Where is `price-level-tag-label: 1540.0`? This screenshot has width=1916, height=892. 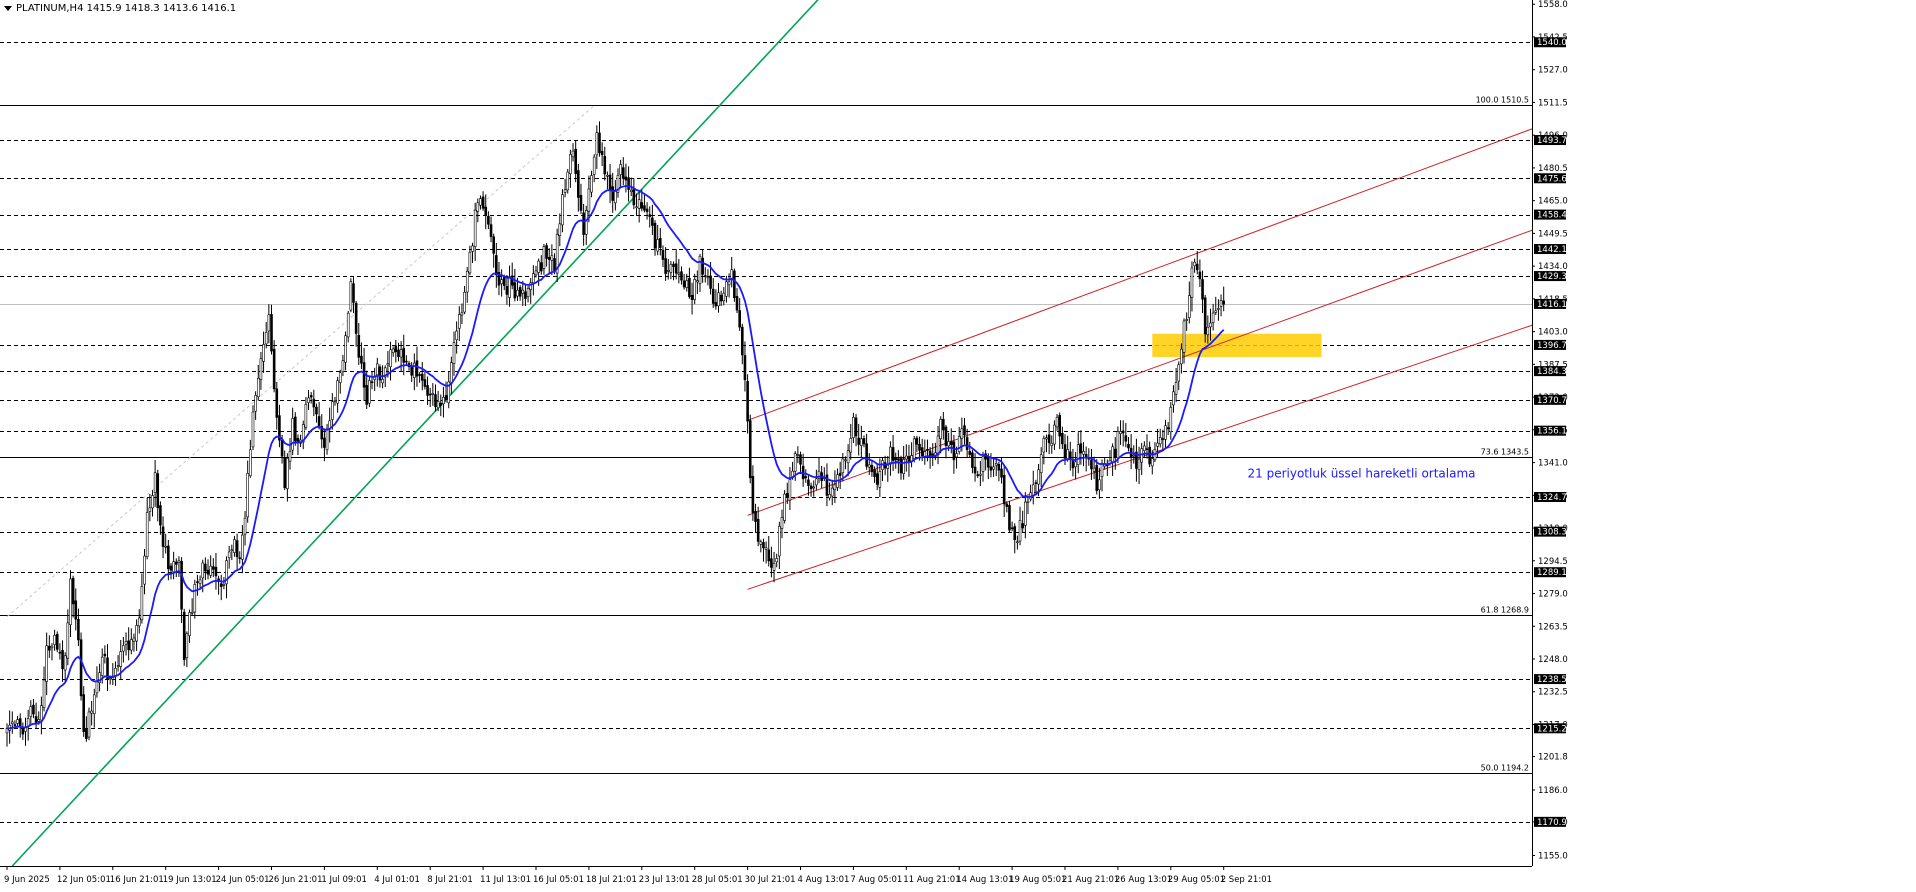 price-level-tag-label: 1540.0 is located at coordinates (1552, 43).